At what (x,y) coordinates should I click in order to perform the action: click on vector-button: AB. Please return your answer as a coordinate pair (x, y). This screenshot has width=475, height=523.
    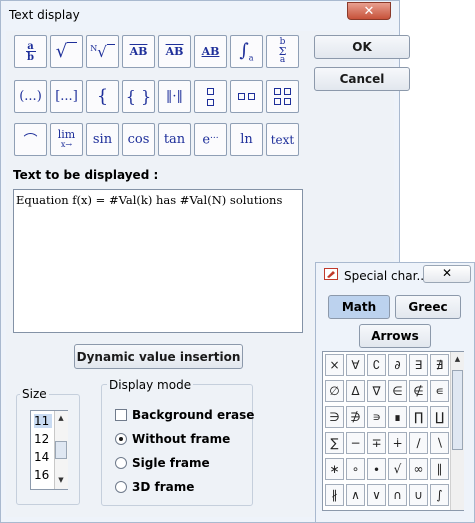
    Looking at the image, I should click on (138, 51).